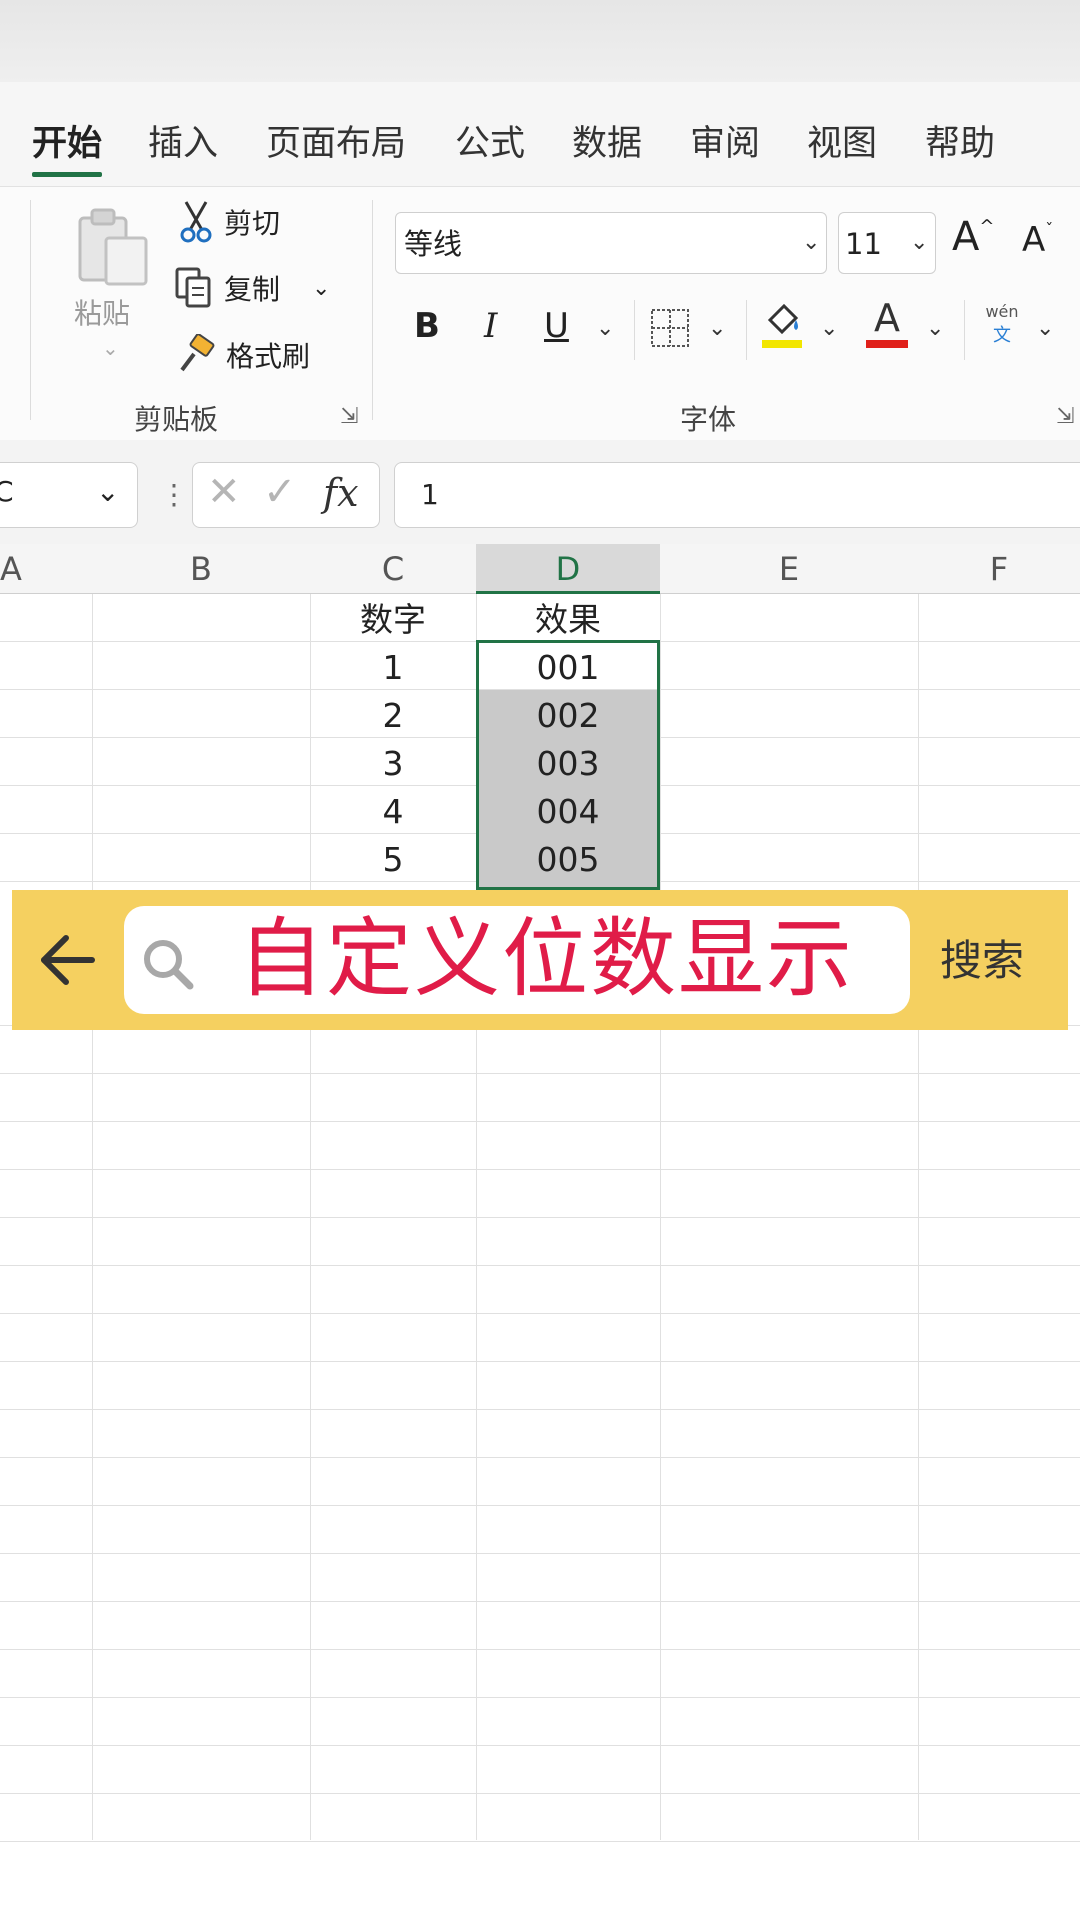 This screenshot has height=1920, width=1080. What do you see at coordinates (113, 248) in the screenshot?
I see `clipboard-icon` at bounding box center [113, 248].